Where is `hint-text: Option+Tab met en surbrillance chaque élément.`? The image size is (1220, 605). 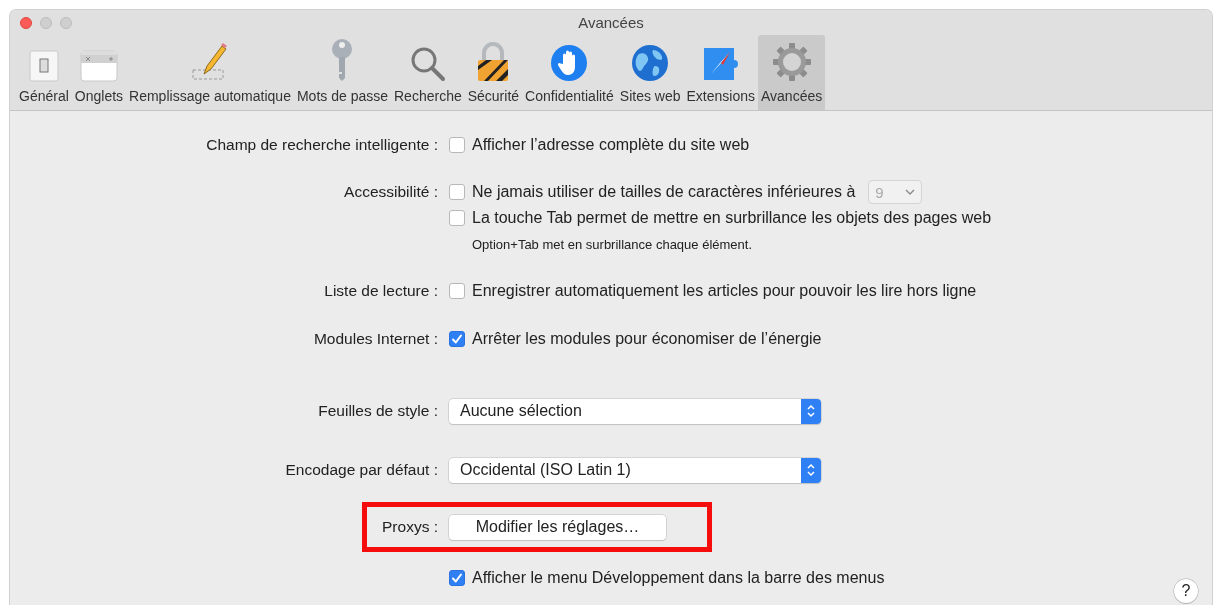 hint-text: Option+Tab met en surbrillance chaque élément. is located at coordinates (612, 244).